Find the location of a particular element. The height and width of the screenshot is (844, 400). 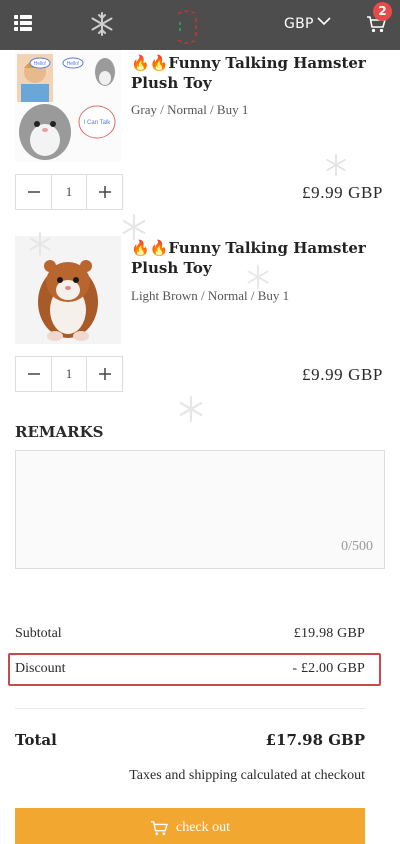

product-image-gray-hamster: Hello! Hello! I Can Talk is located at coordinates (68, 106).